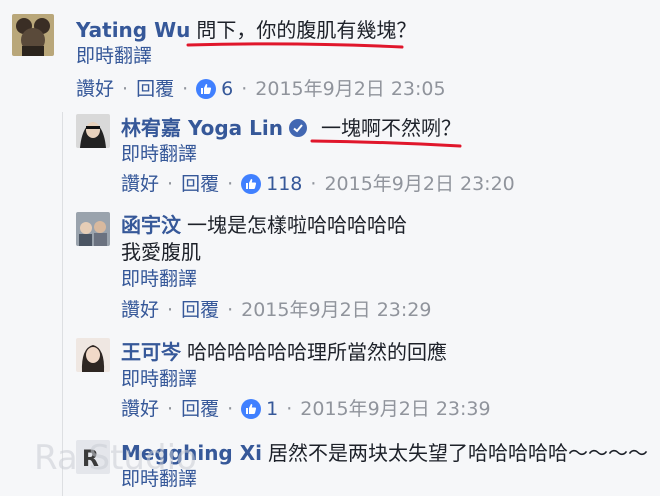  I want to click on comment-author: Yating Wu, so click(133, 30).